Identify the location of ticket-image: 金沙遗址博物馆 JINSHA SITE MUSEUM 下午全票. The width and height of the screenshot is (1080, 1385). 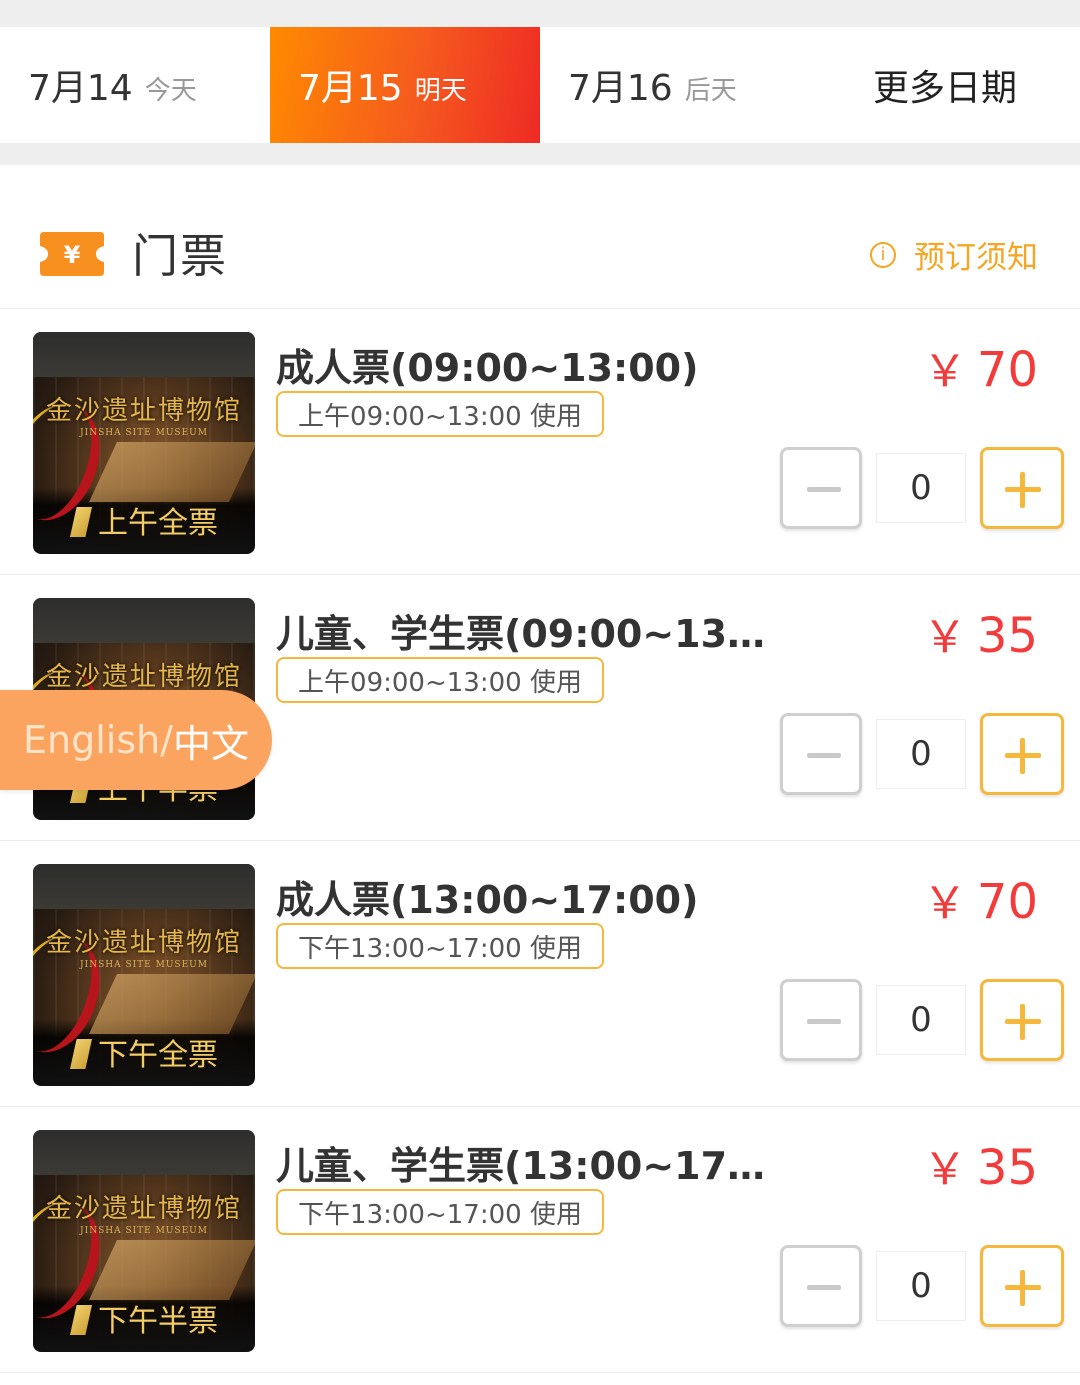
(144, 975).